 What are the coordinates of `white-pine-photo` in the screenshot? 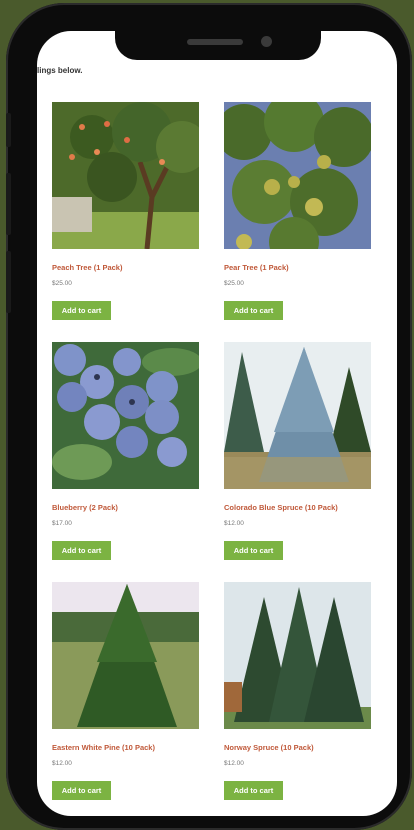 It's located at (125, 655).